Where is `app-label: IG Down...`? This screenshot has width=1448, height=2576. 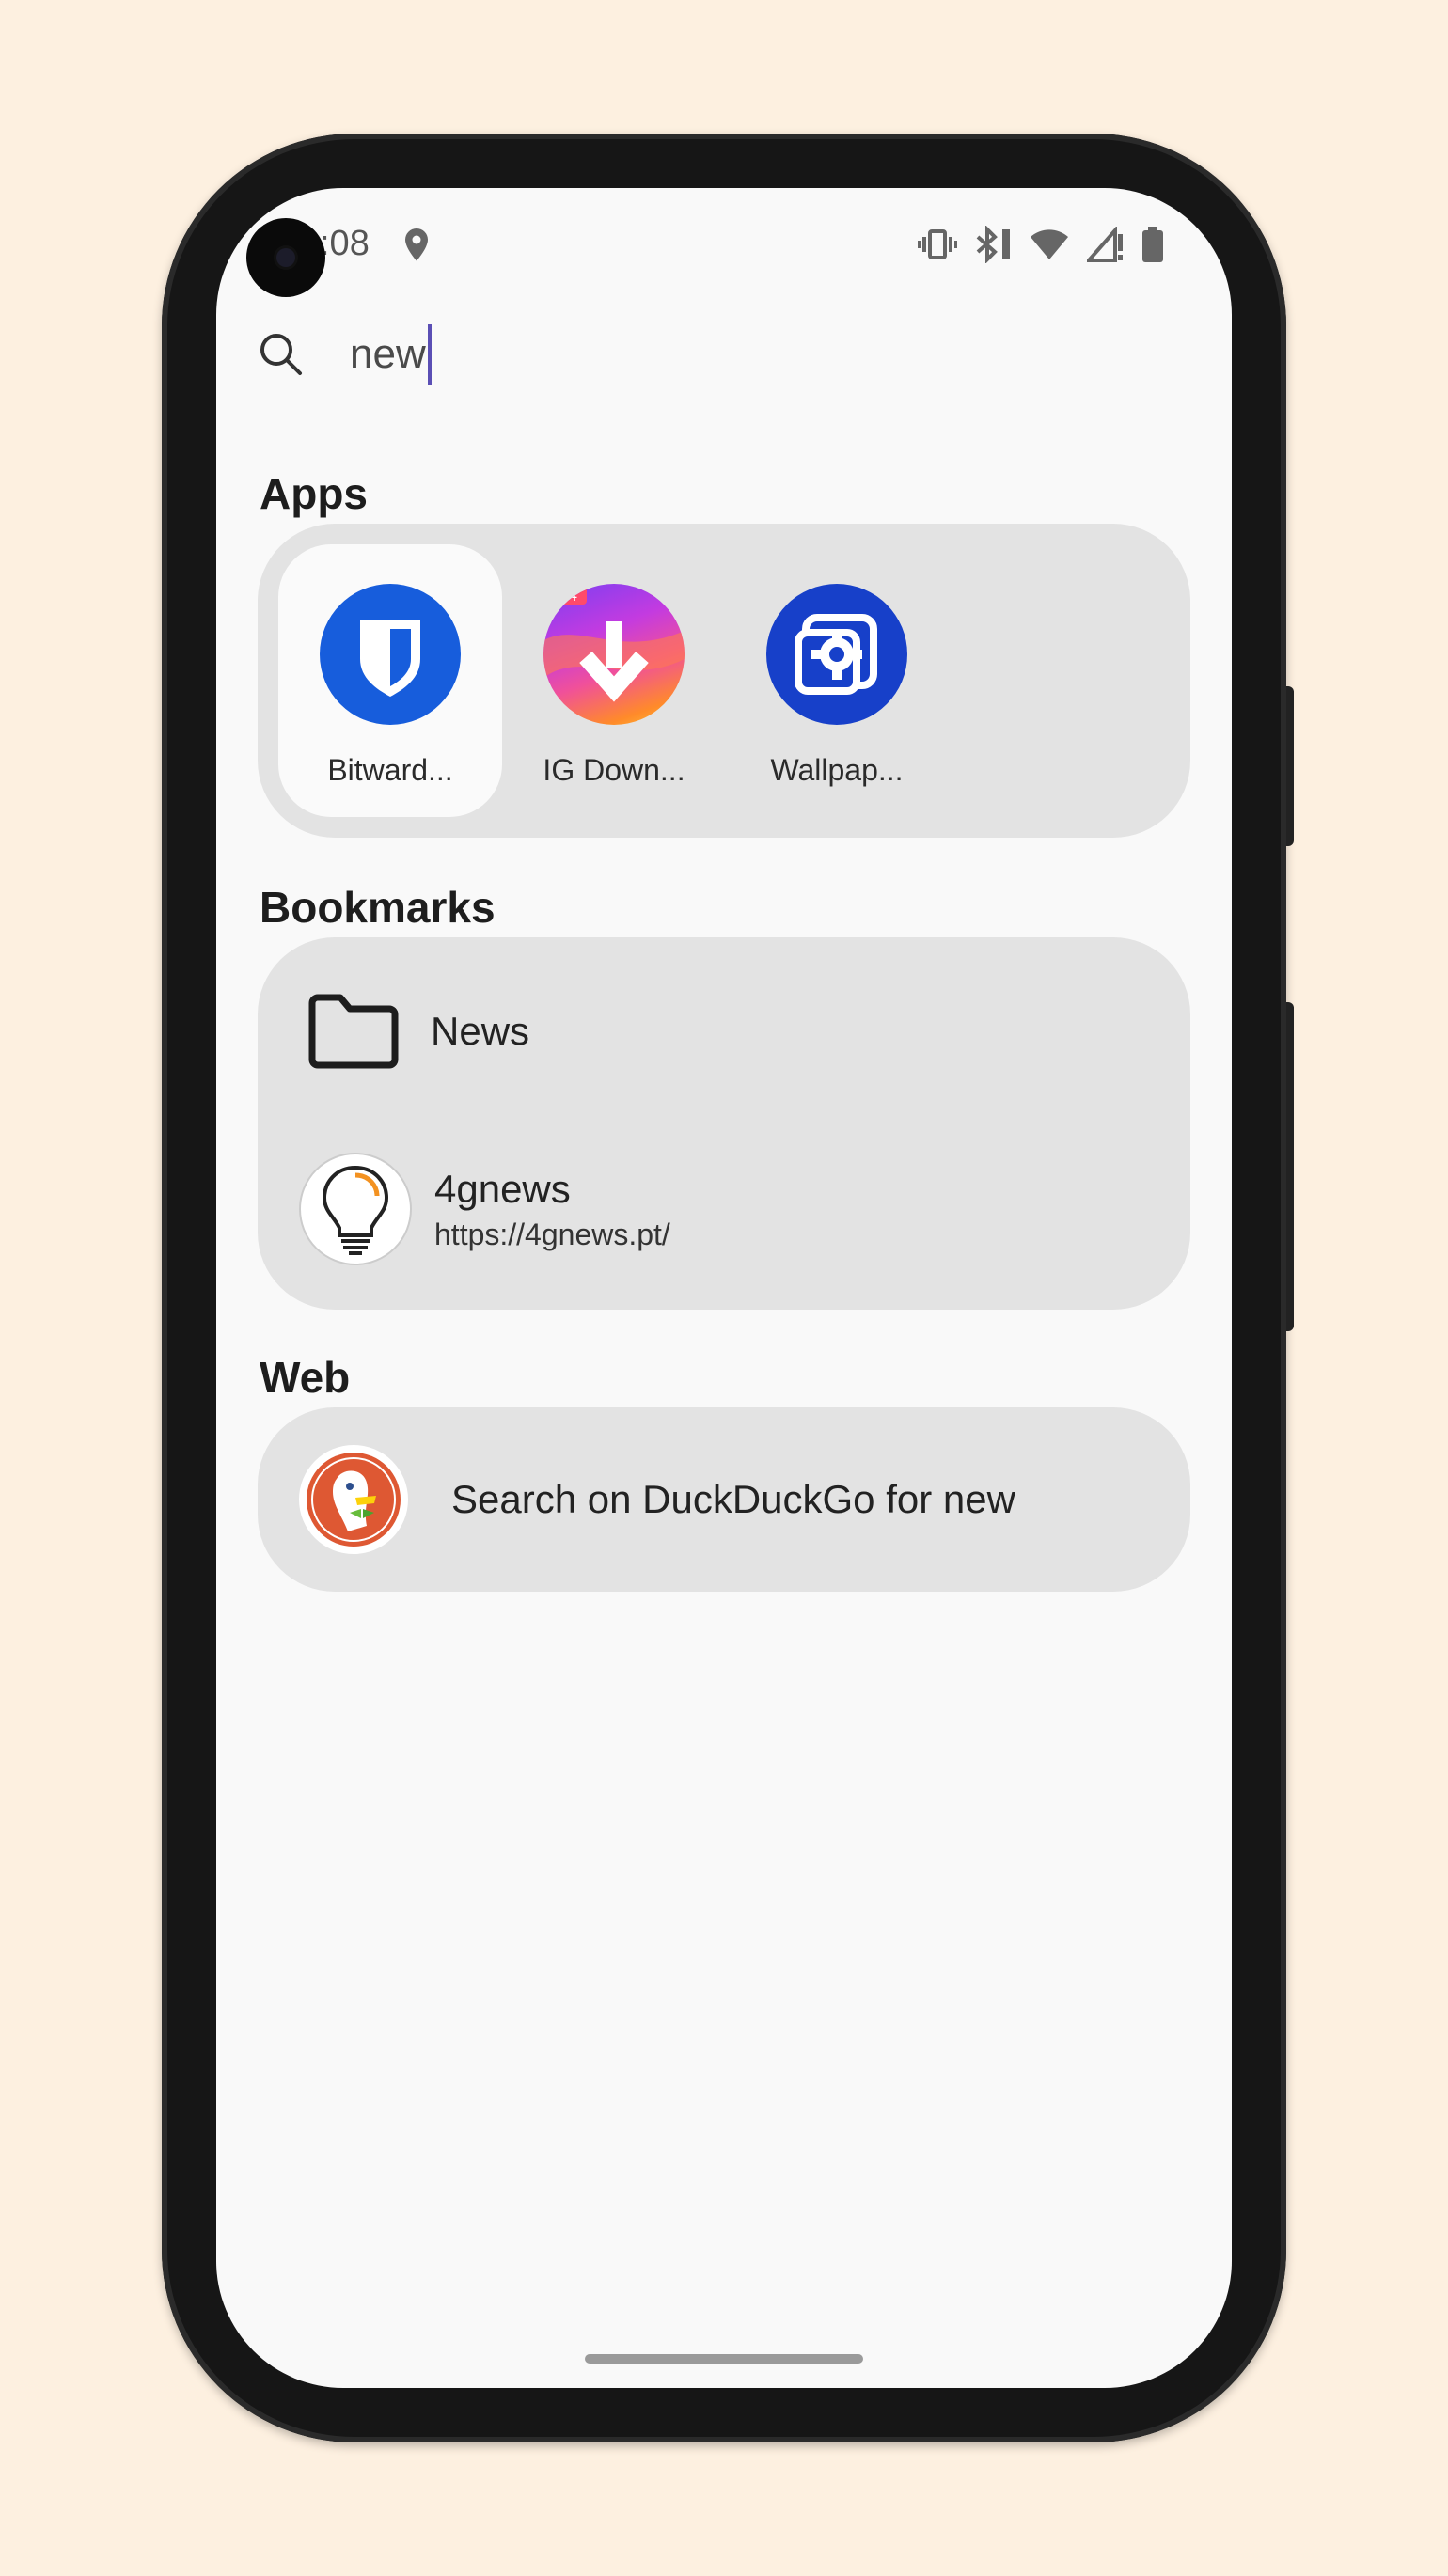 app-label: IG Down... is located at coordinates (614, 770).